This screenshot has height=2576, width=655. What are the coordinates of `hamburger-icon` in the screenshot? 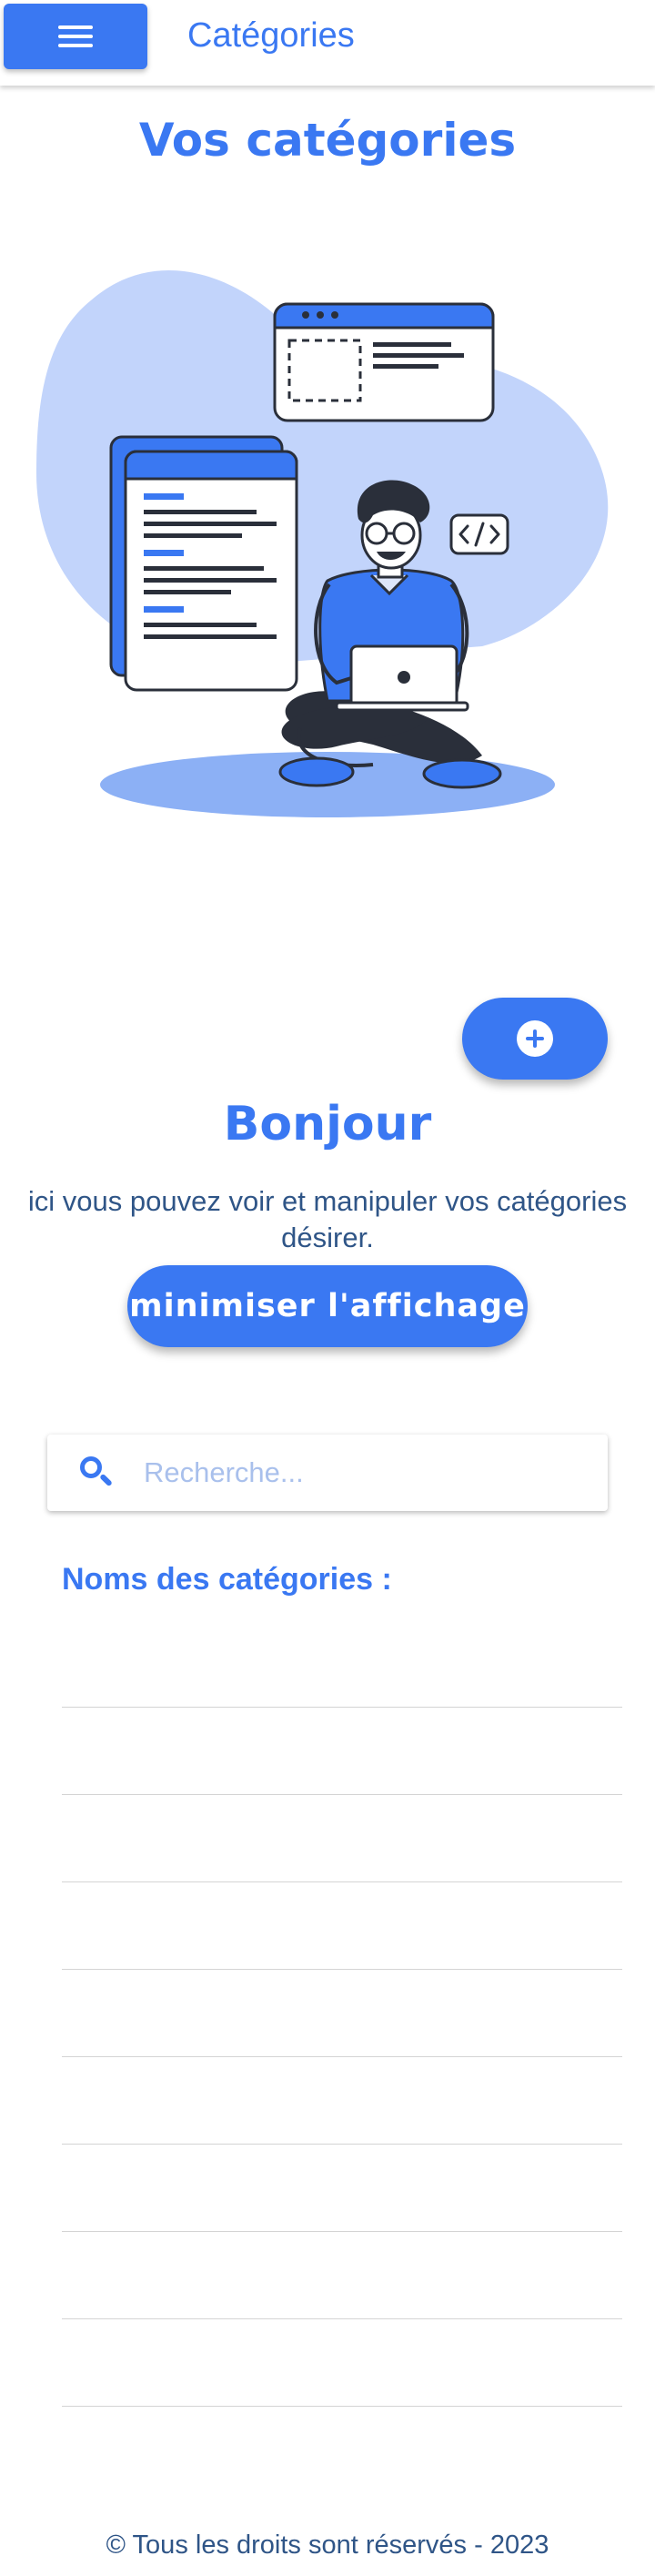 It's located at (75, 36).